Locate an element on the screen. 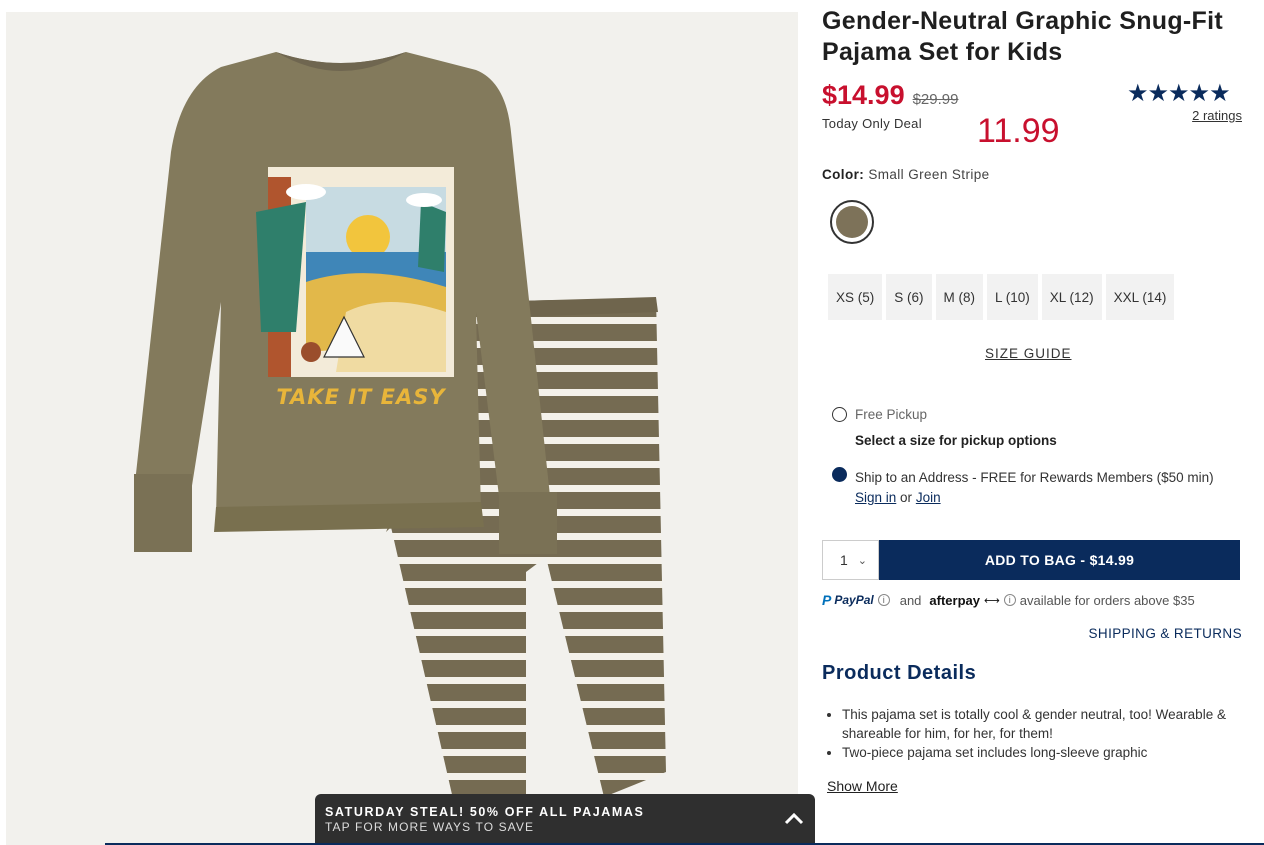  ship-radio is located at coordinates (839, 474).